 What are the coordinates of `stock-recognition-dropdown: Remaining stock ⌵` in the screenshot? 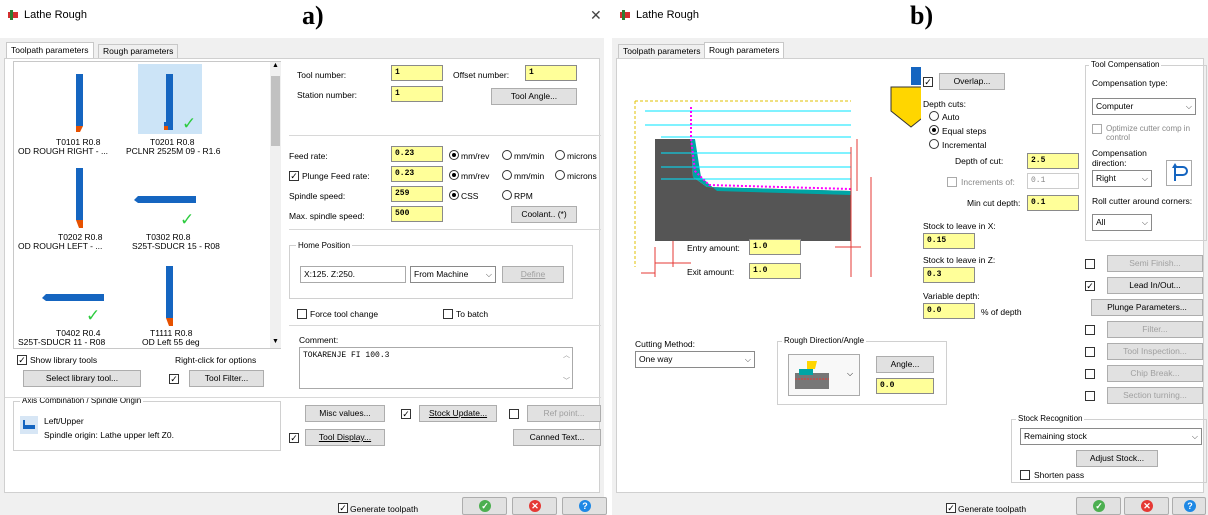 It's located at (1111, 436).